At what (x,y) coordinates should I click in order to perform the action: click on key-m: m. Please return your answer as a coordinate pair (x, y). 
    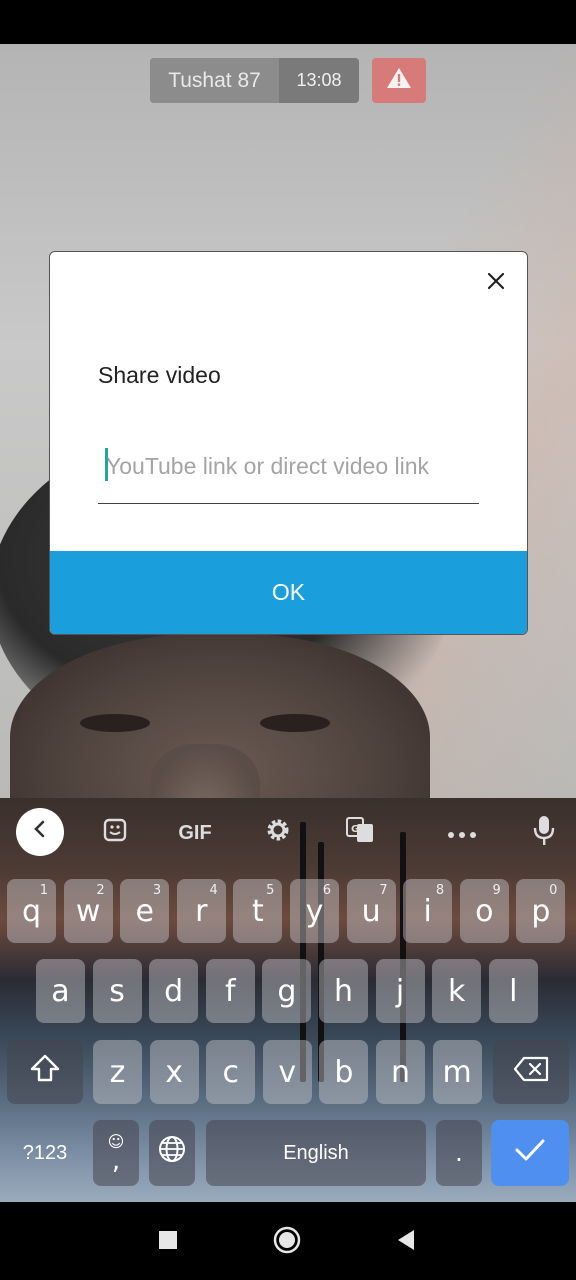
    Looking at the image, I should click on (457, 1072).